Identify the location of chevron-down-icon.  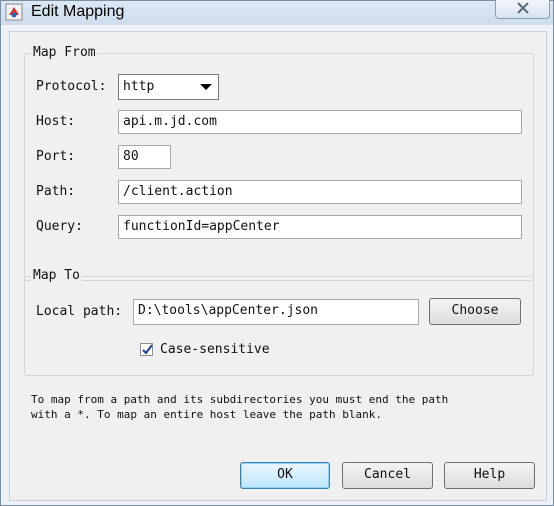
(206, 87).